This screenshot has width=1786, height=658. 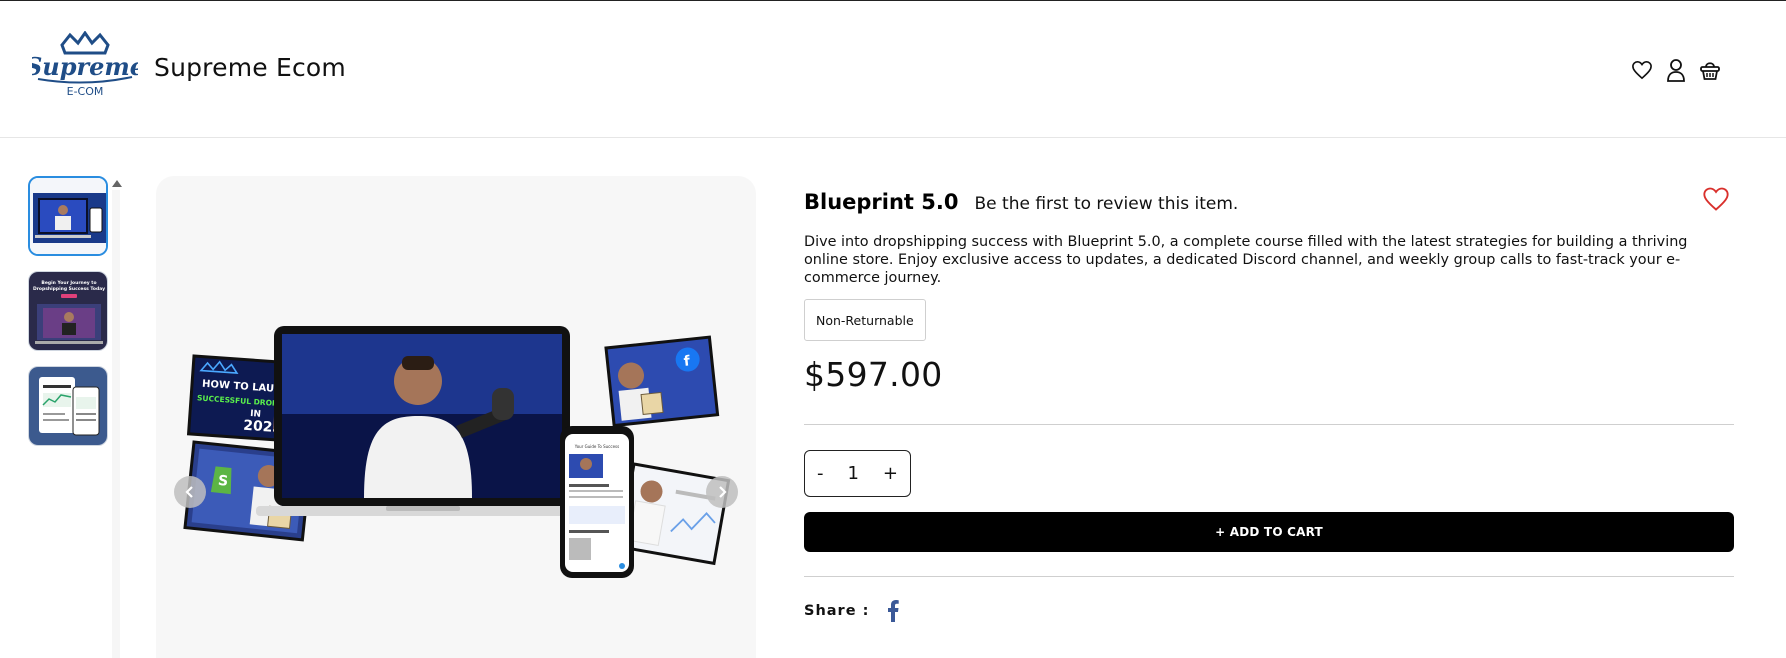 What do you see at coordinates (223, 481) in the screenshot?
I see `svg-text: S` at bounding box center [223, 481].